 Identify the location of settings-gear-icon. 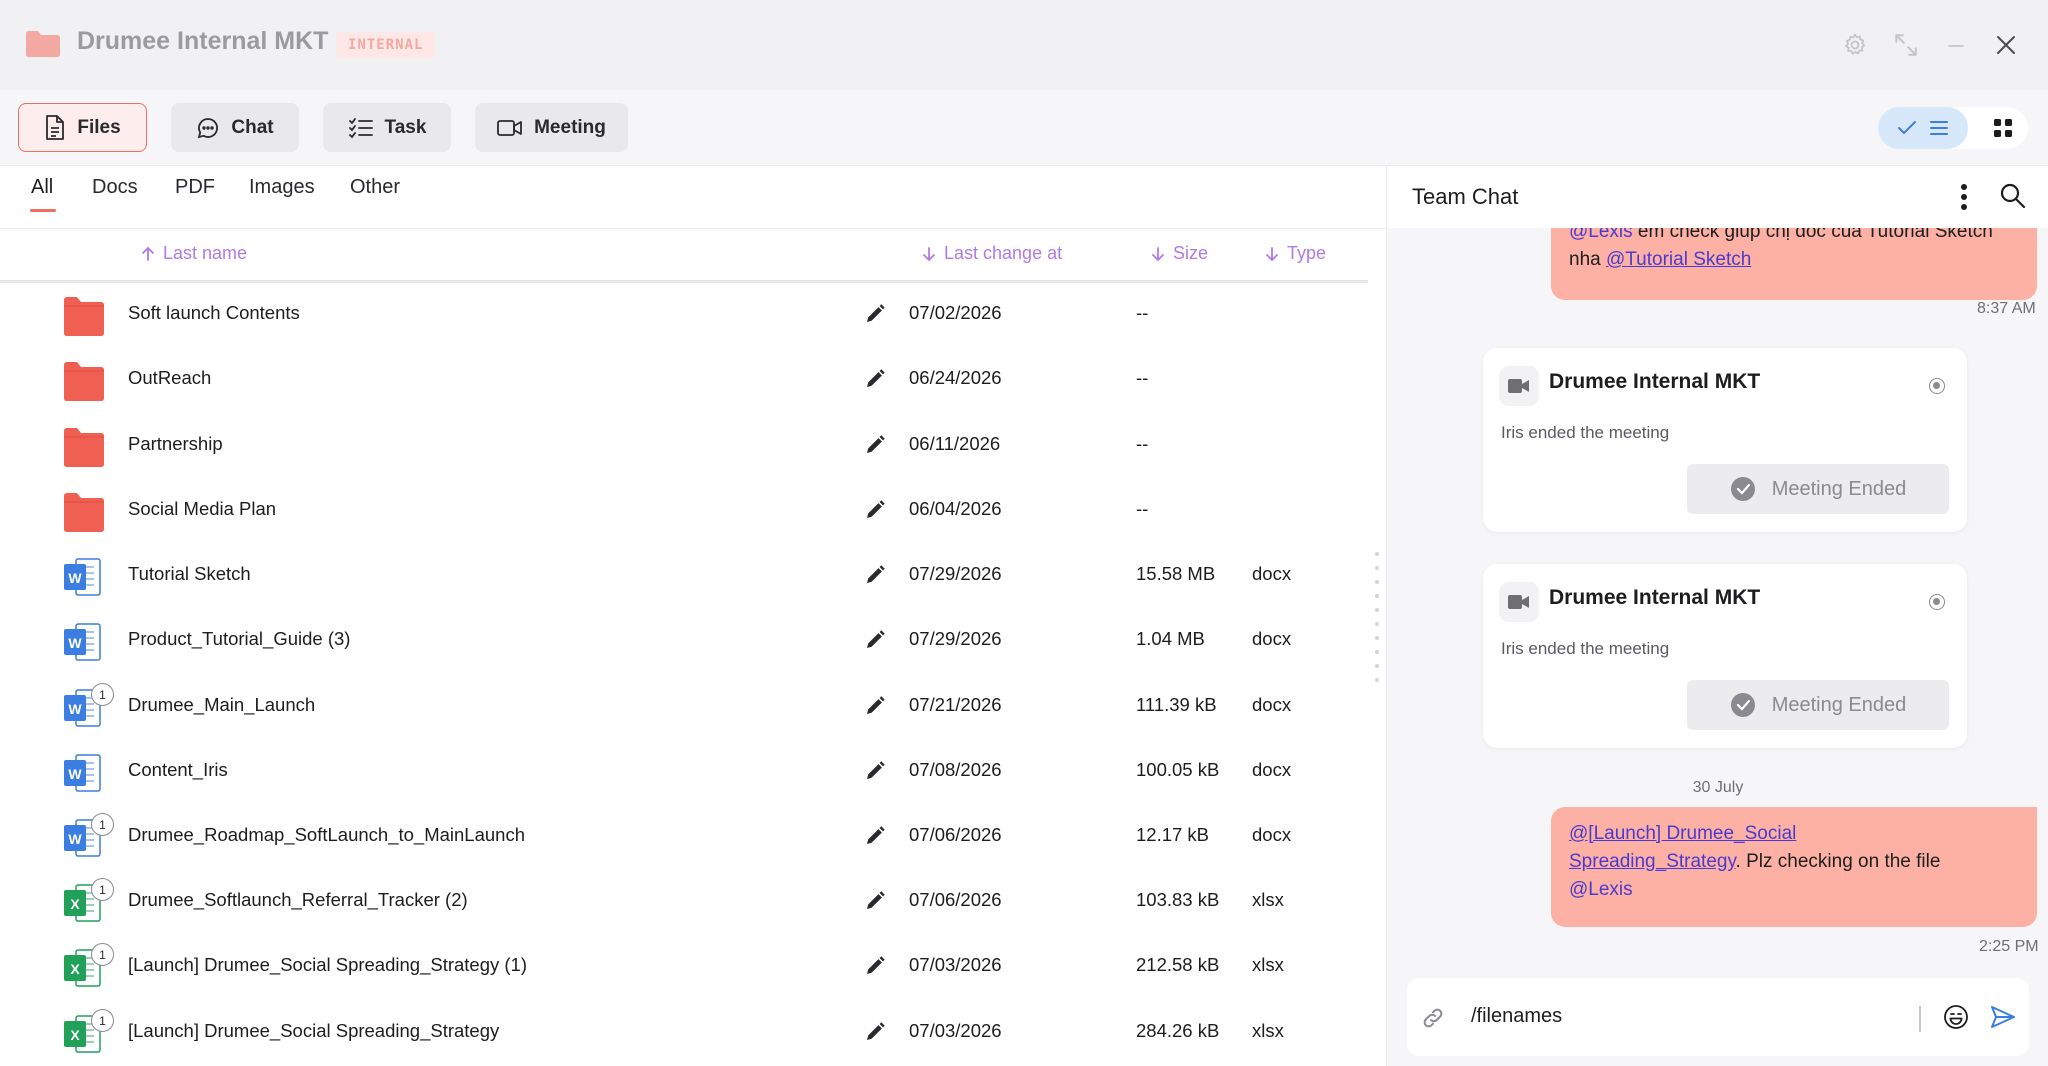
(1855, 45).